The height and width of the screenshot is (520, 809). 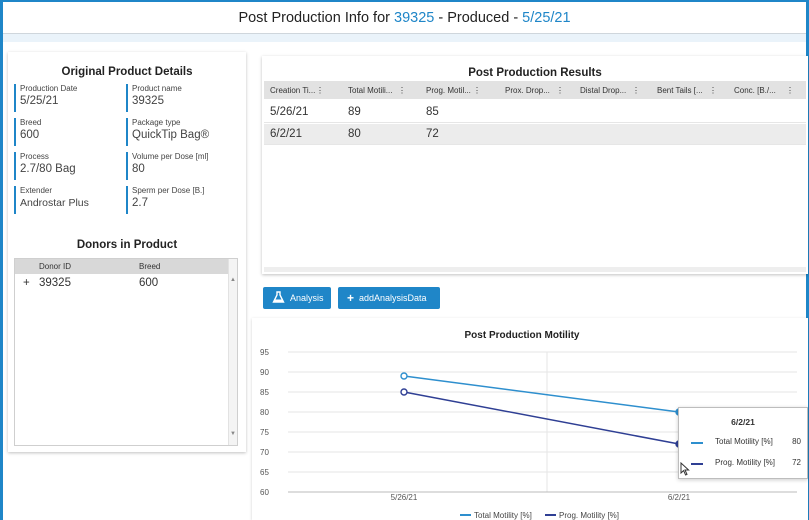 What do you see at coordinates (316, 18) in the screenshot?
I see `title-prefix: Post Production Info for` at bounding box center [316, 18].